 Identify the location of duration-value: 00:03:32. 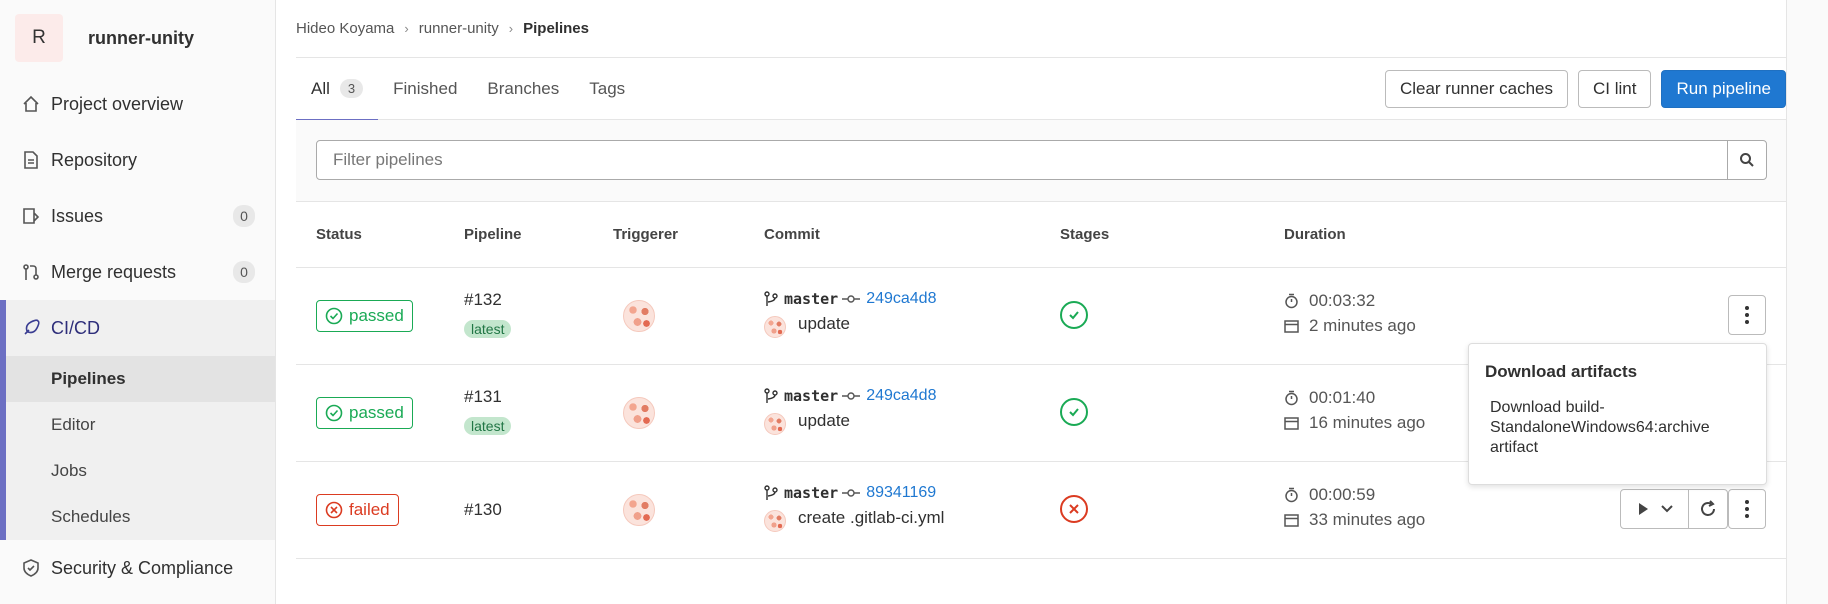
(1342, 300).